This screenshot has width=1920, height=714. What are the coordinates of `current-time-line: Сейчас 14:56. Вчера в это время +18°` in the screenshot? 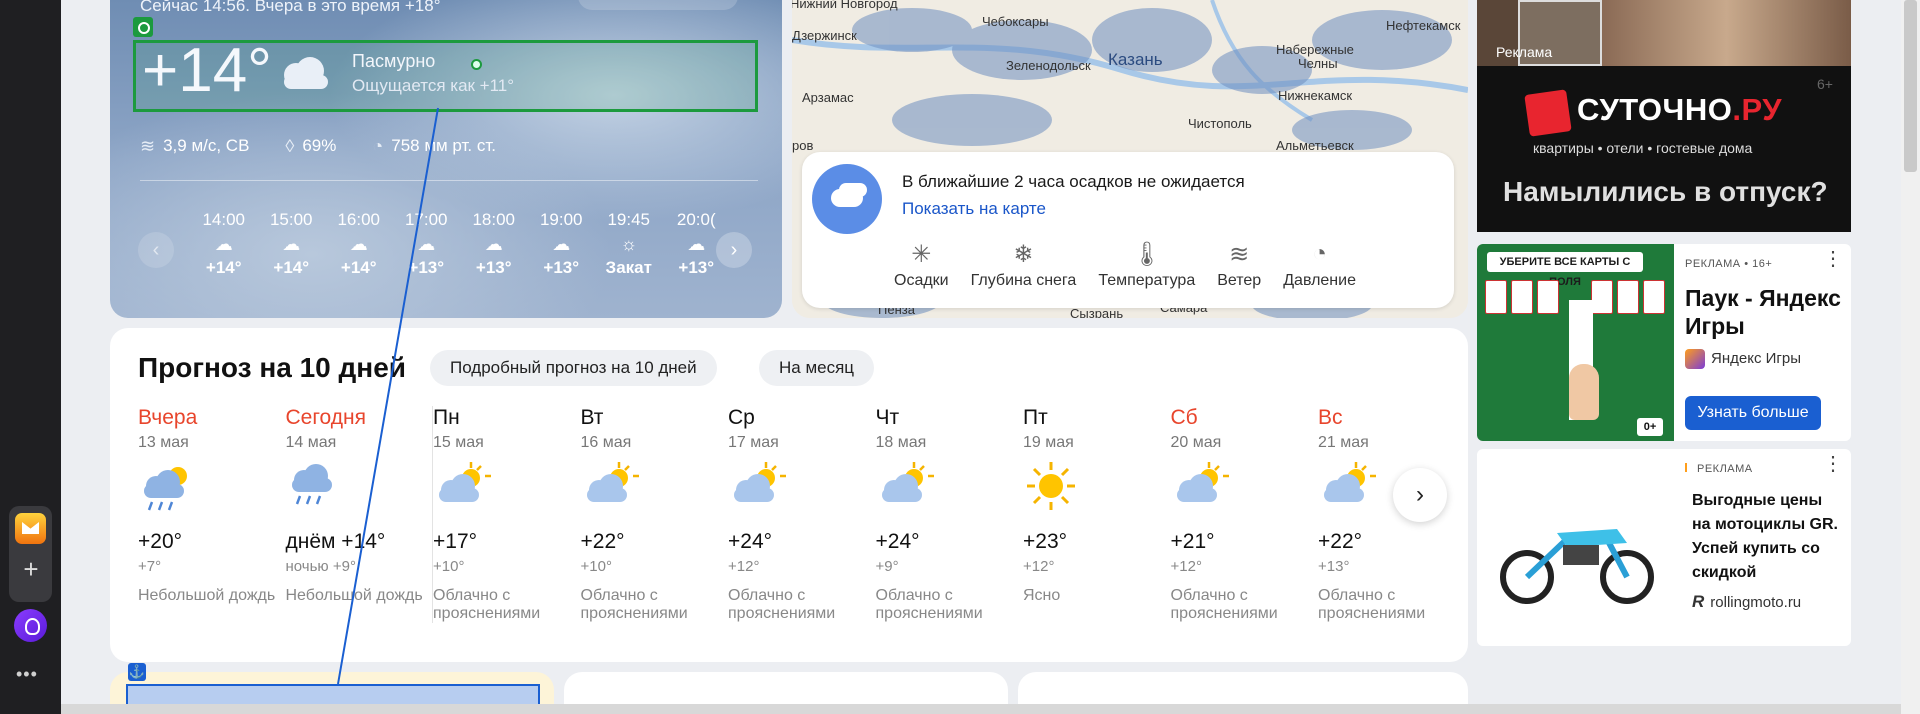 It's located at (290, 7).